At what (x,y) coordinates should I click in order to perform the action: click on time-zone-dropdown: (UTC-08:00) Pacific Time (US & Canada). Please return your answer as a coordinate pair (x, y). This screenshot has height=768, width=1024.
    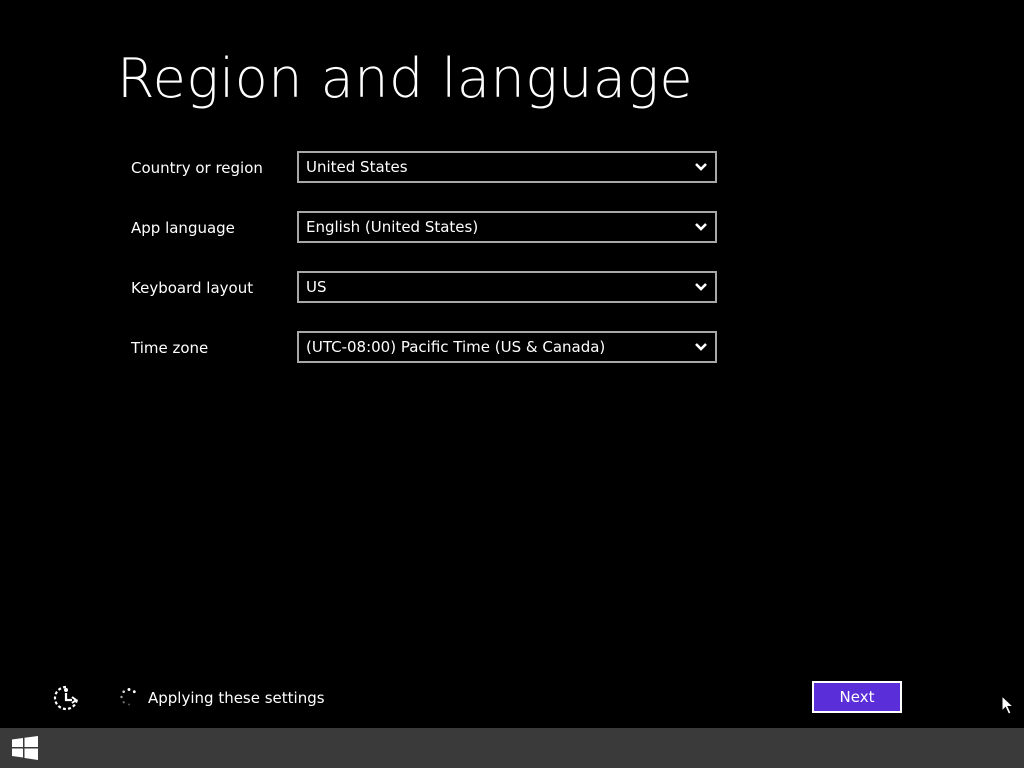
    Looking at the image, I should click on (507, 347).